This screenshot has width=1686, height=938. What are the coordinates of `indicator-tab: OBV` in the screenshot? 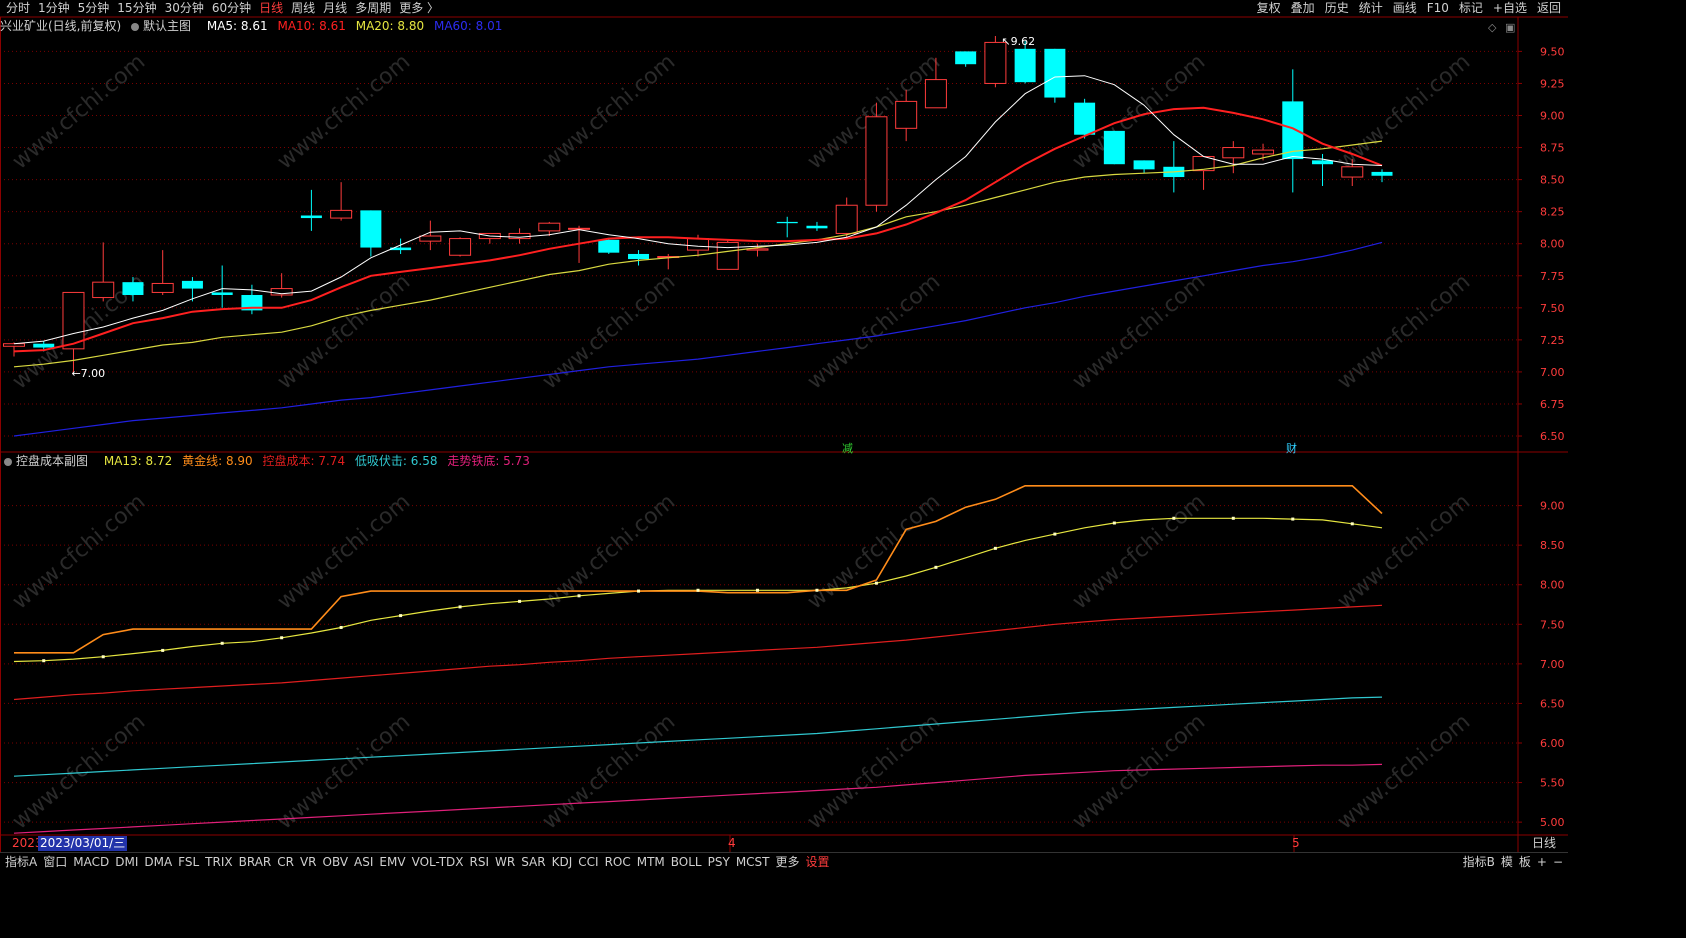 It's located at (336, 862).